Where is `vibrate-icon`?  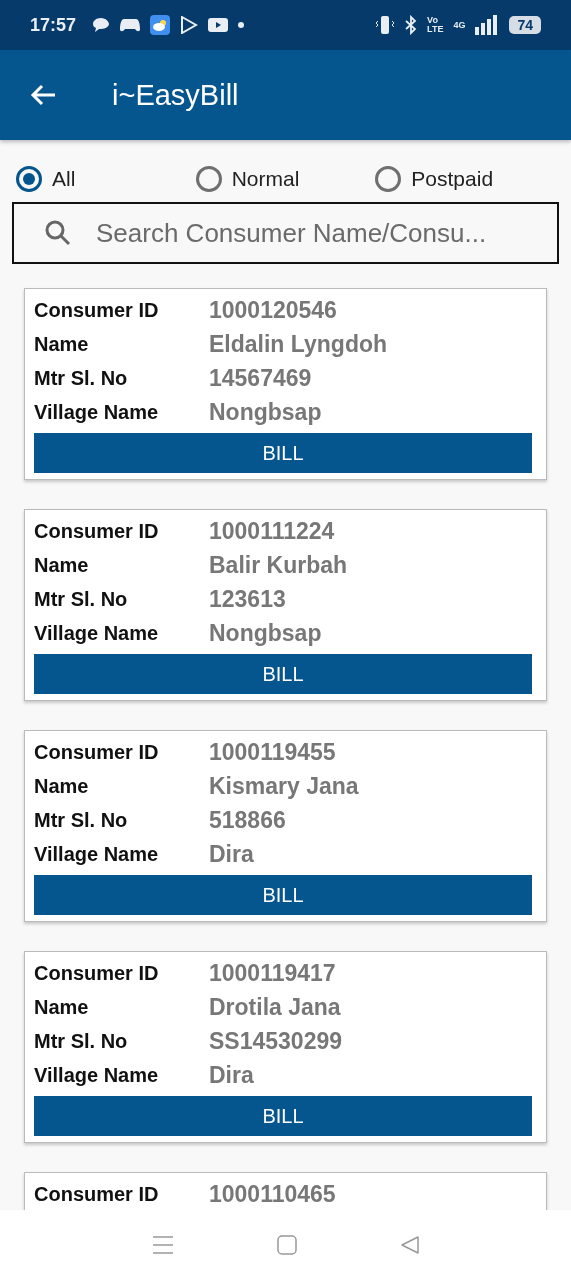 vibrate-icon is located at coordinates (385, 25).